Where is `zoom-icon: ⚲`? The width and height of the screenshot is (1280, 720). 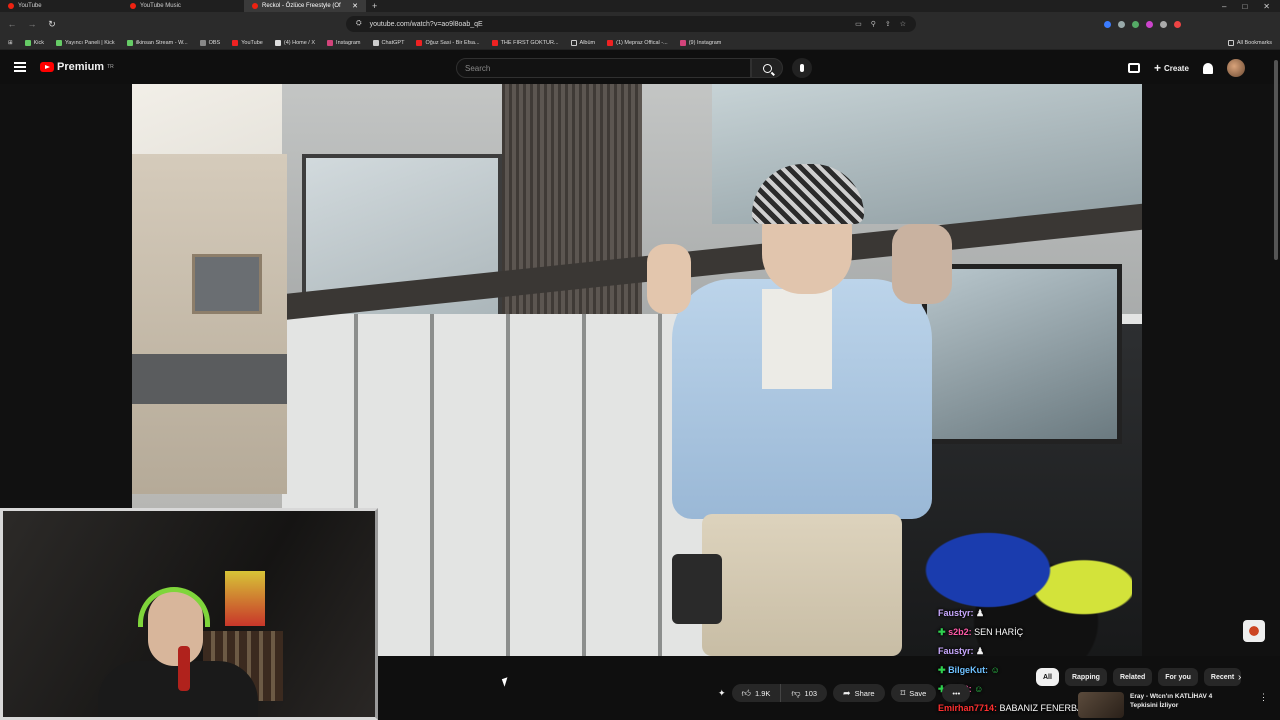 zoom-icon: ⚲ is located at coordinates (873, 24).